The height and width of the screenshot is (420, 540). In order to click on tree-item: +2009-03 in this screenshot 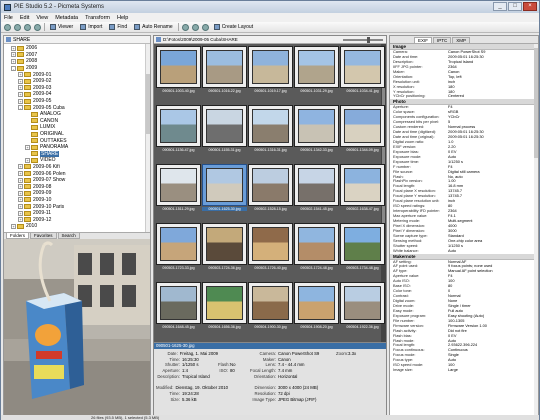, I will do `click(77, 88)`.